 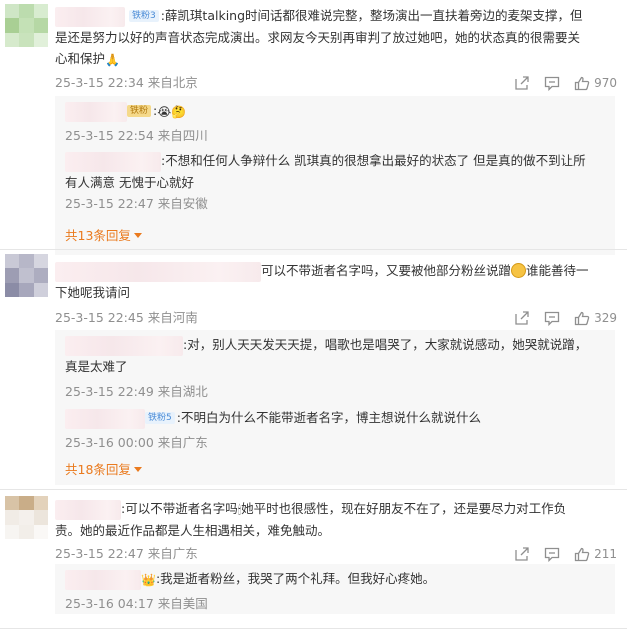 What do you see at coordinates (112, 59) in the screenshot?
I see `pray-emoji-icon: 🙏` at bounding box center [112, 59].